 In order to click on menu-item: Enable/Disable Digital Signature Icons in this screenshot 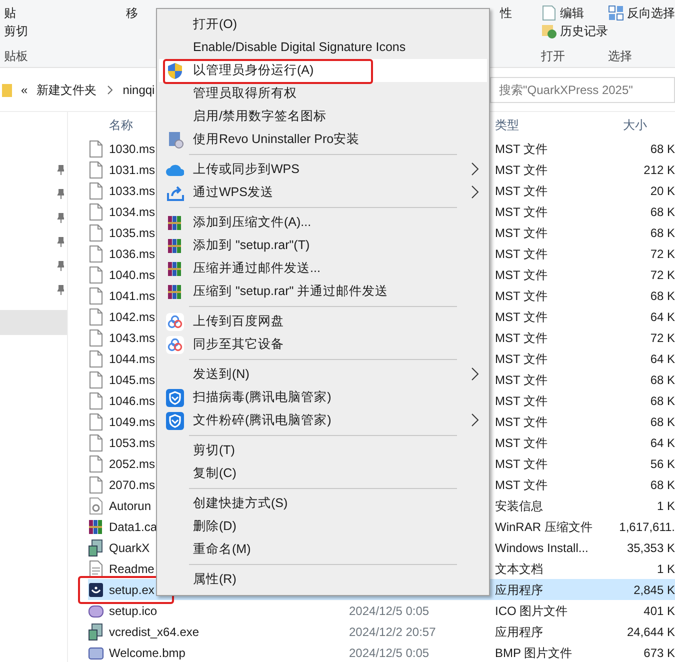, I will do `click(323, 47)`.